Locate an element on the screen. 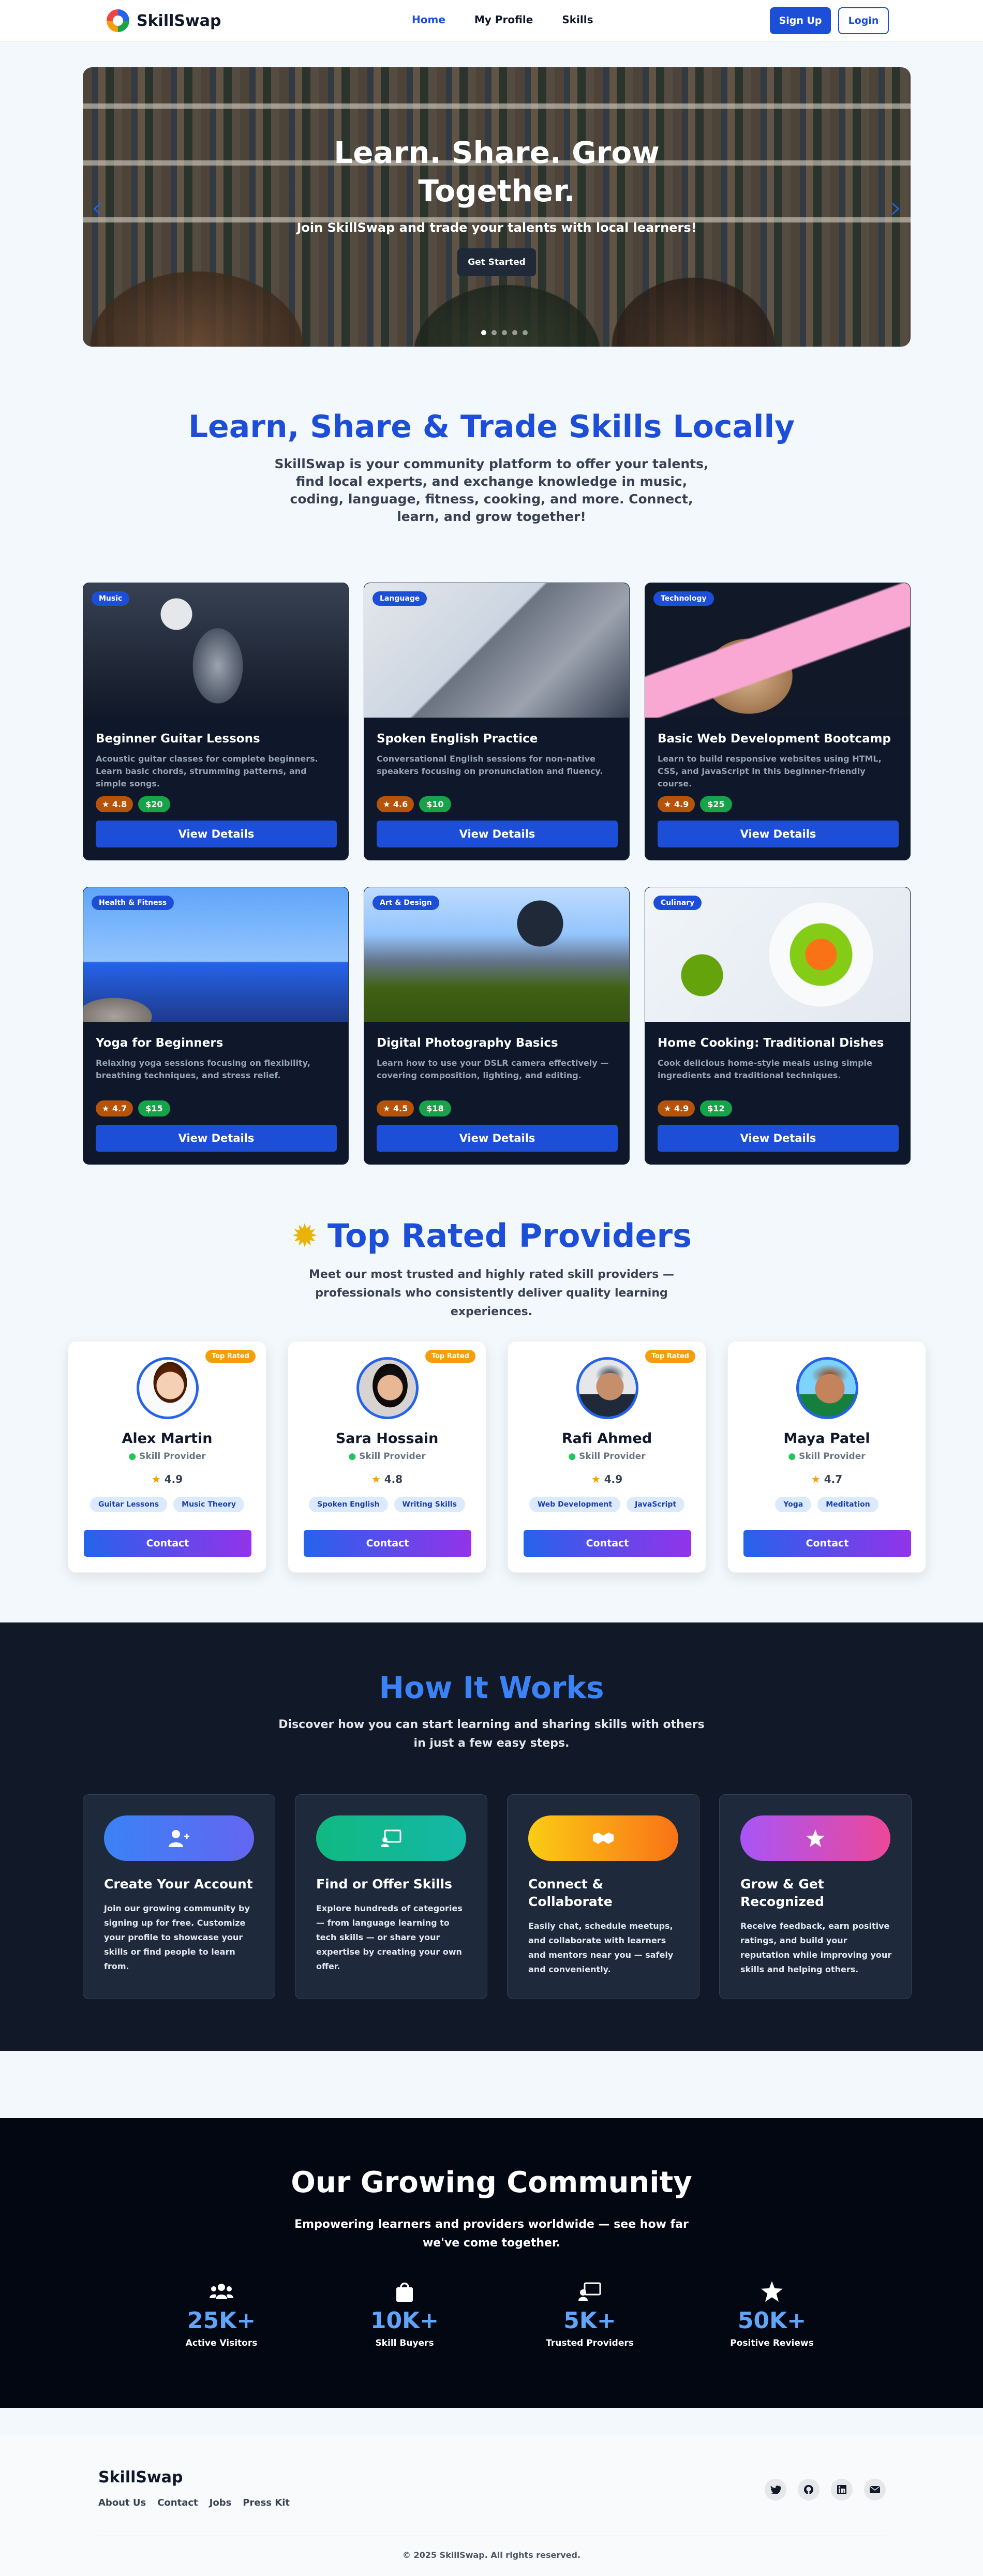  stat-value: 50K+ is located at coordinates (772, 2321).